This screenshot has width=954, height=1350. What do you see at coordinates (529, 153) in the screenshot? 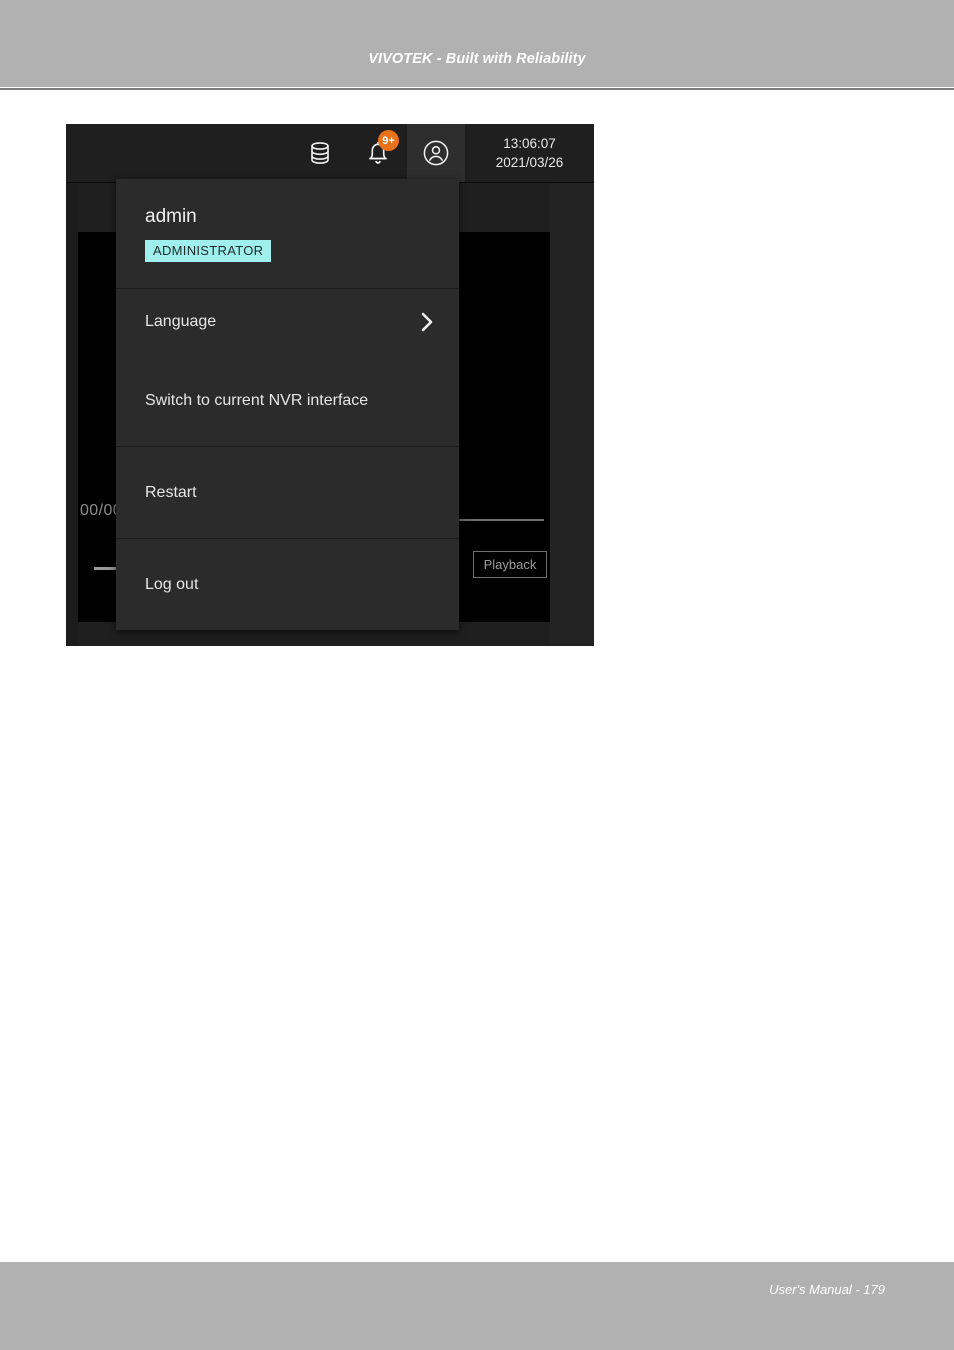
I see `datetime-display: 13:06:07 2021/03/26` at bounding box center [529, 153].